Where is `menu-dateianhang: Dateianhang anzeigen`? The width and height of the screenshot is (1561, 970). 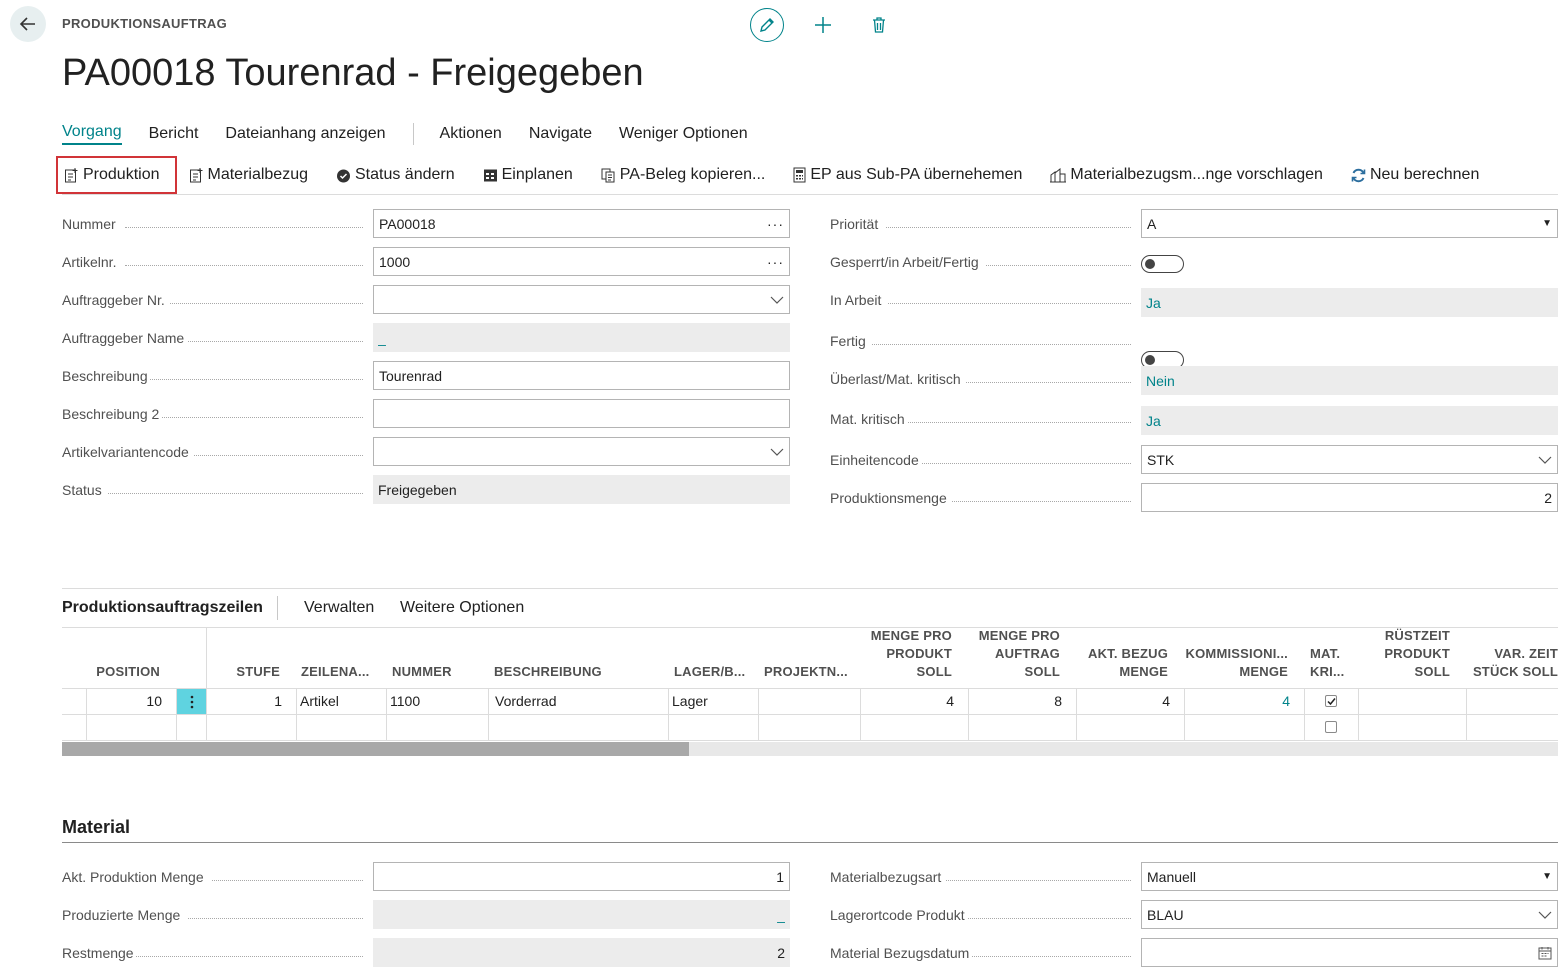
menu-dateianhang: Dateianhang anzeigen is located at coordinates (305, 134).